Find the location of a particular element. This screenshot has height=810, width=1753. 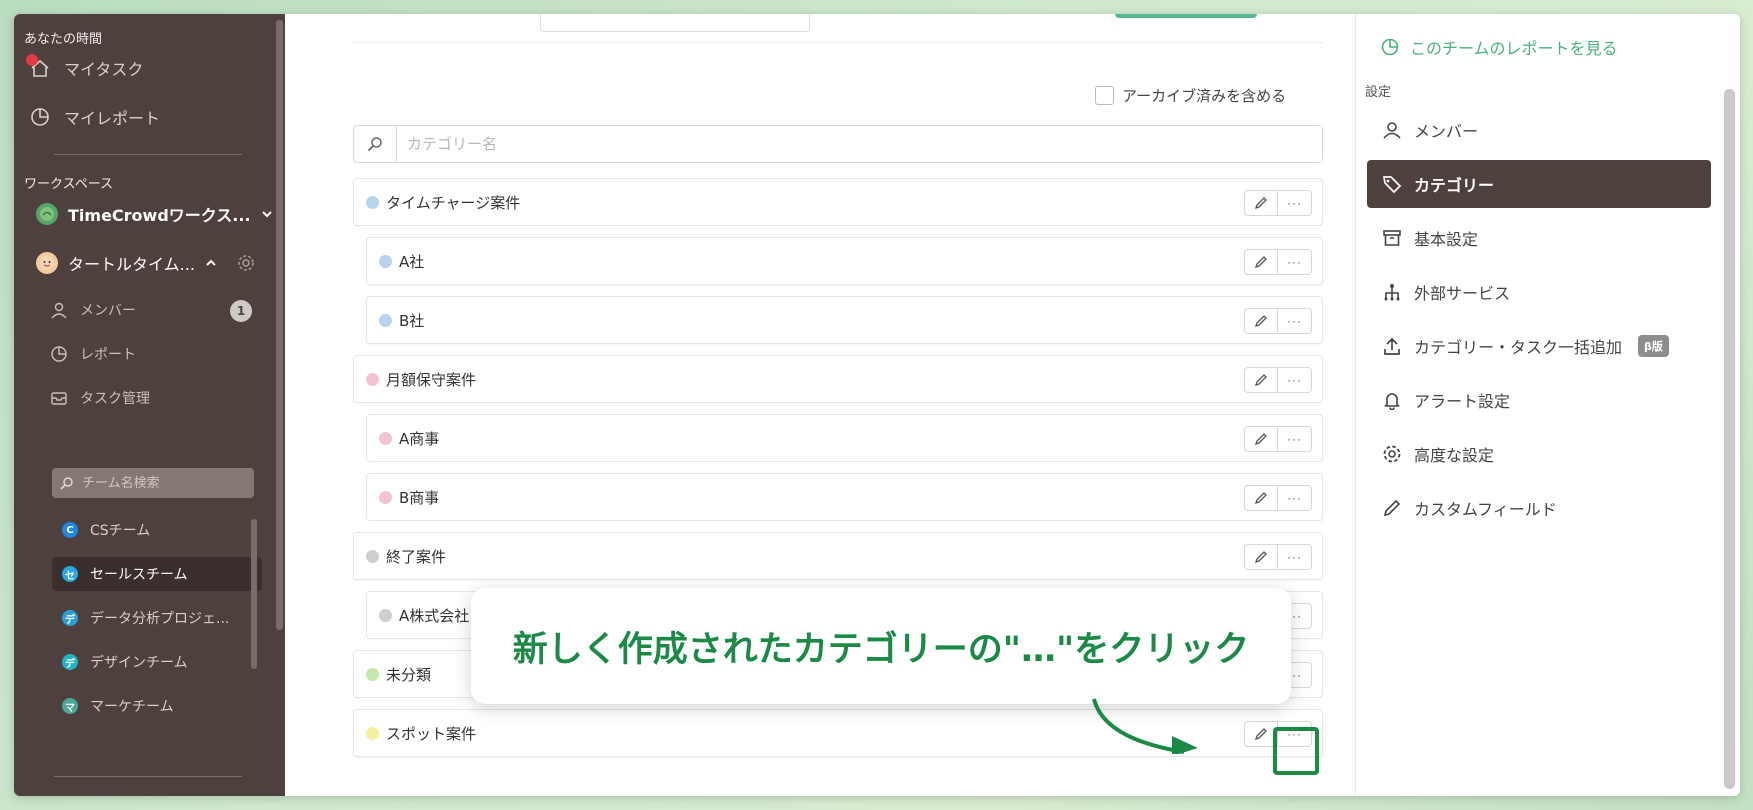

callout-arrow-icon is located at coordinates (1145, 726).